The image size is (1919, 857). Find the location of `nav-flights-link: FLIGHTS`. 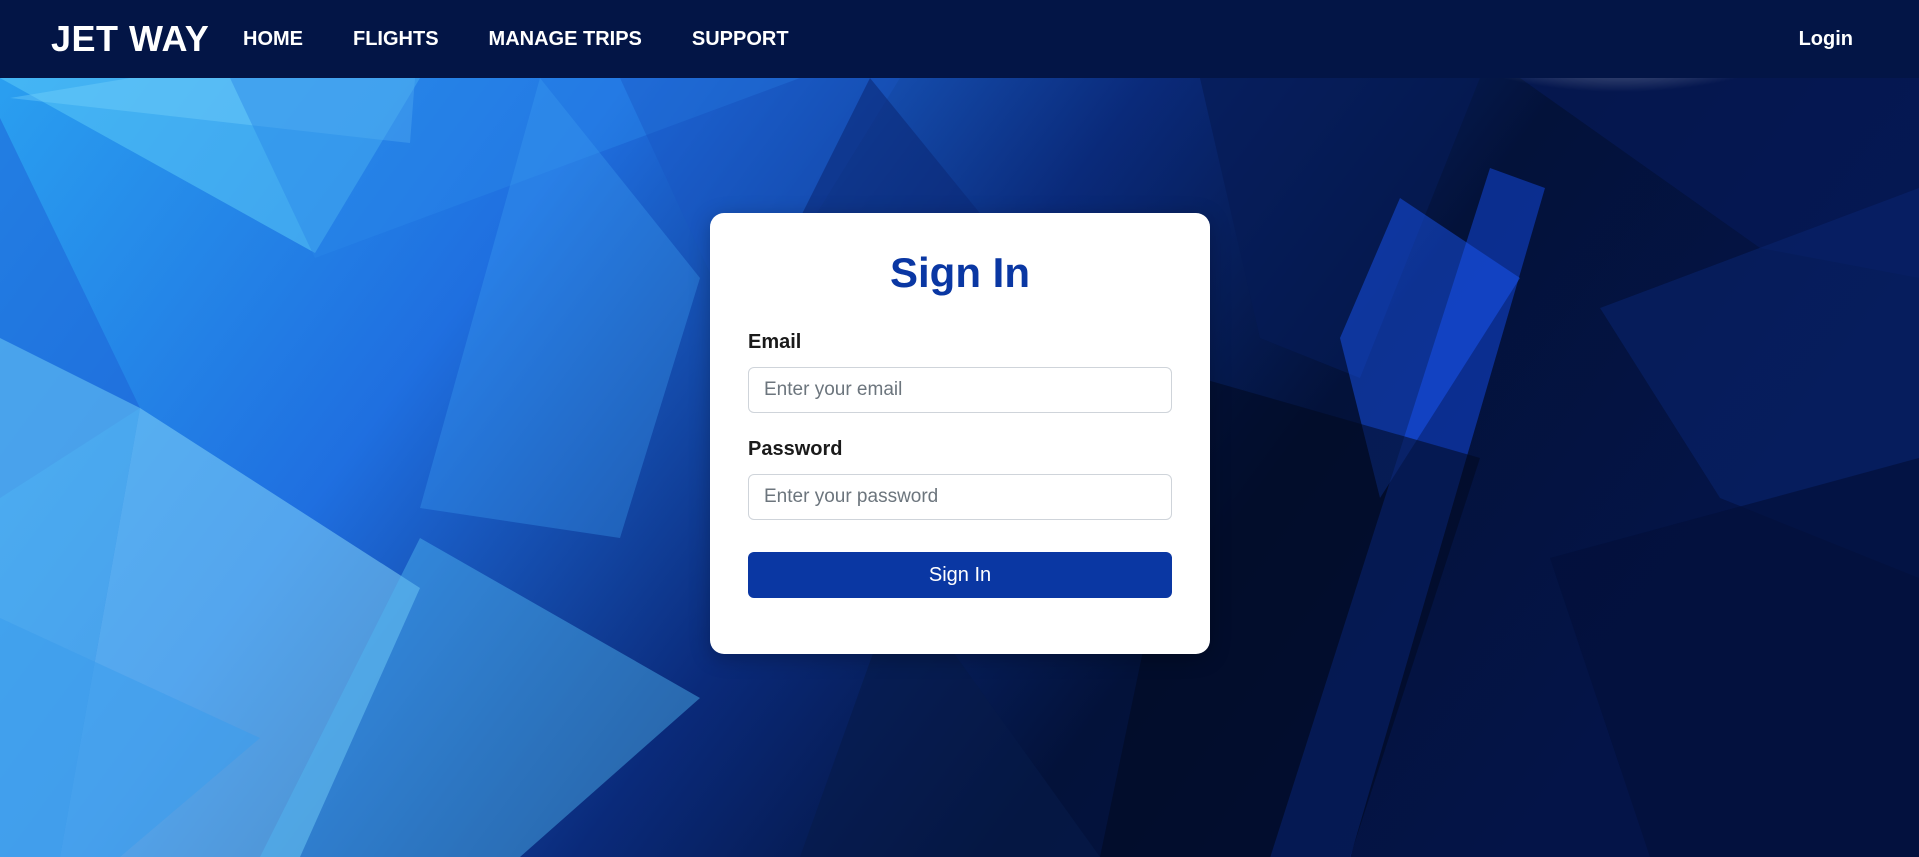

nav-flights-link: FLIGHTS is located at coordinates (396, 39).